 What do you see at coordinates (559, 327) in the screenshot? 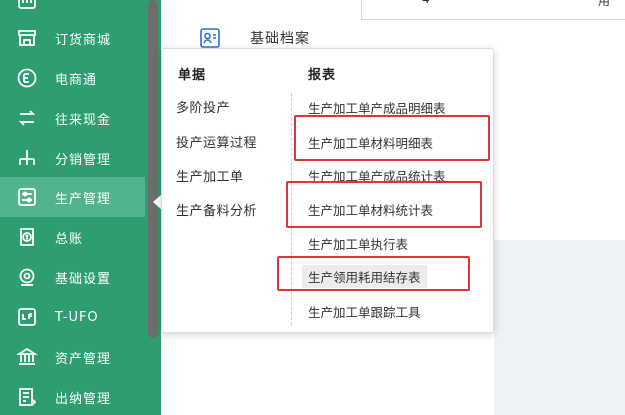
I see `content-background` at bounding box center [559, 327].